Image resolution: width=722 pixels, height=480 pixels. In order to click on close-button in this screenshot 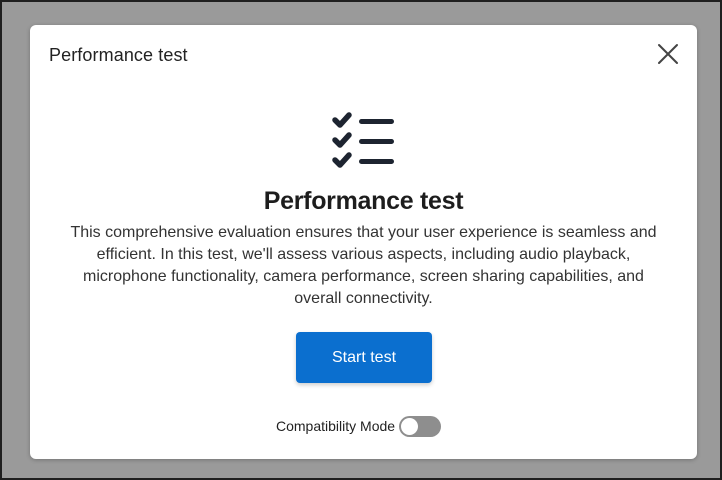, I will do `click(668, 54)`.